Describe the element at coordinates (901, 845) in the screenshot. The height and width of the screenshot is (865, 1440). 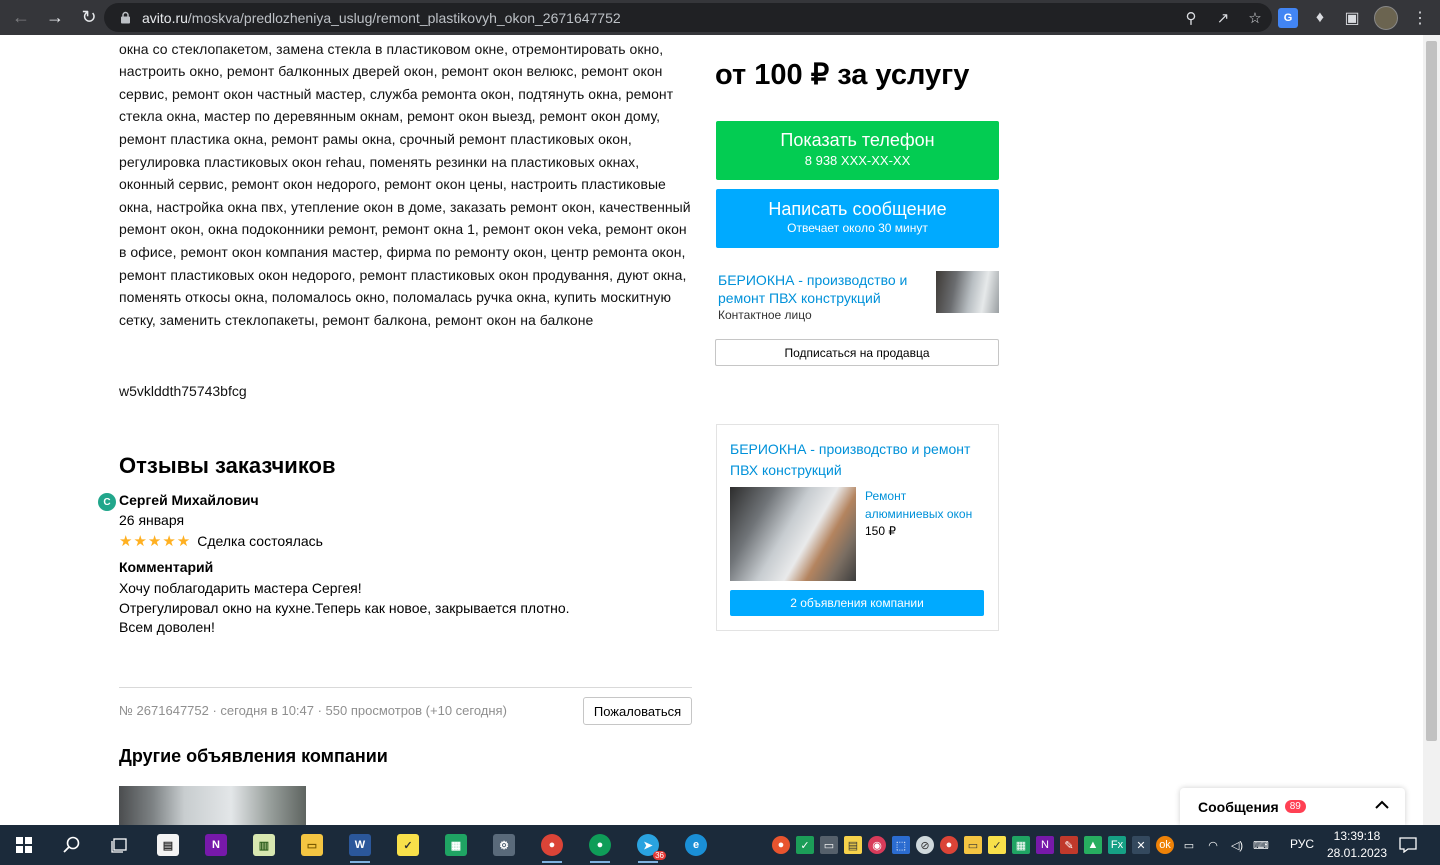
I see `tray-screenshot-icon: ⬚` at that location.